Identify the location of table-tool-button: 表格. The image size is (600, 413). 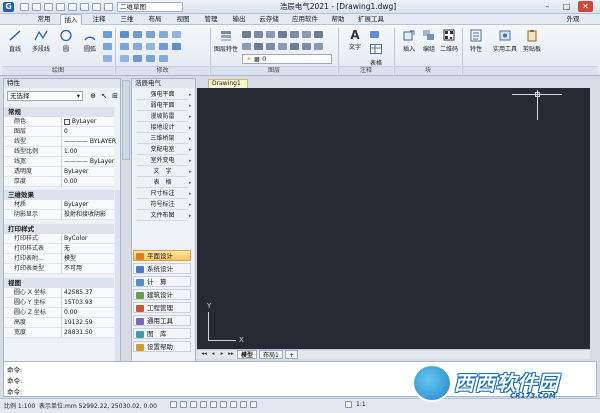
(376, 55).